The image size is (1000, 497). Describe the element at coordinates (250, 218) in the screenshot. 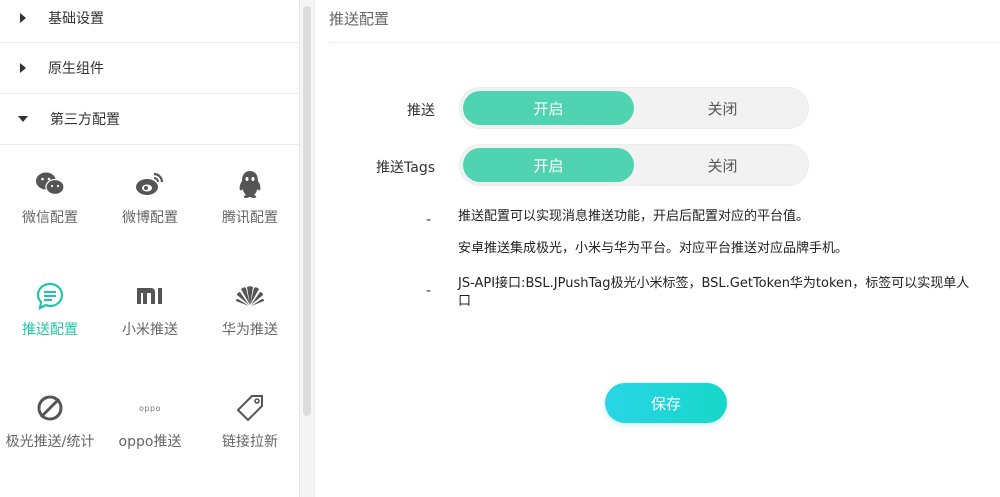

I see `grid-item-label: 腾讯配置` at that location.